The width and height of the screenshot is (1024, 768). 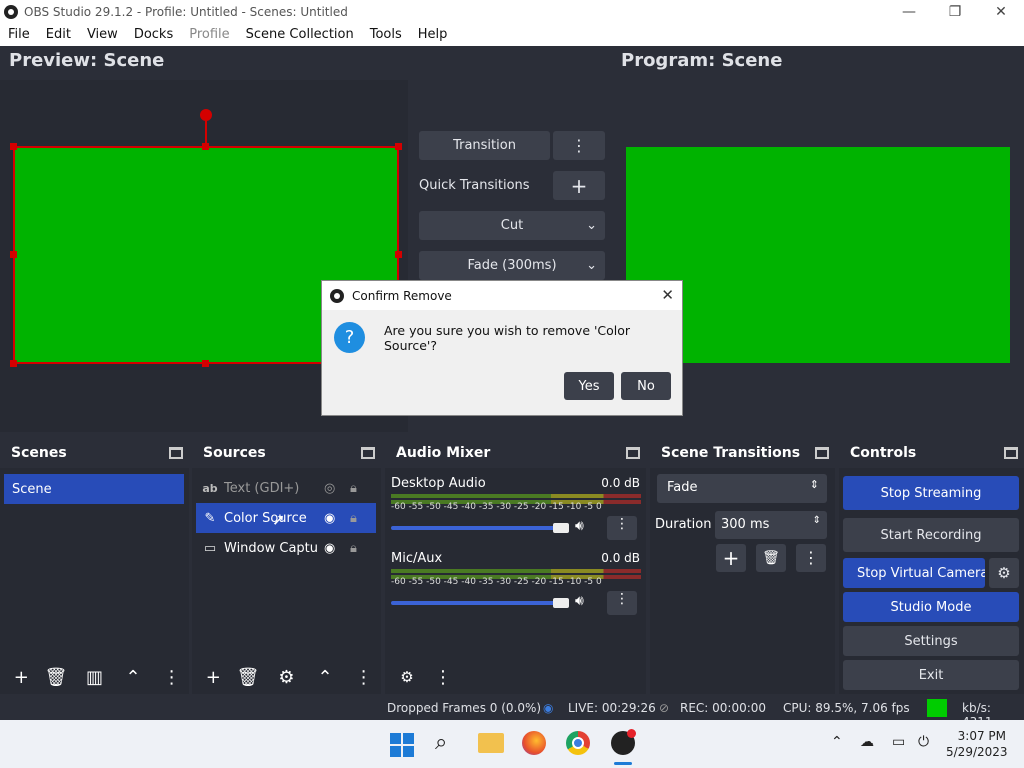 What do you see at coordinates (817, 520) in the screenshot?
I see `spin-icon: ⇕` at bounding box center [817, 520].